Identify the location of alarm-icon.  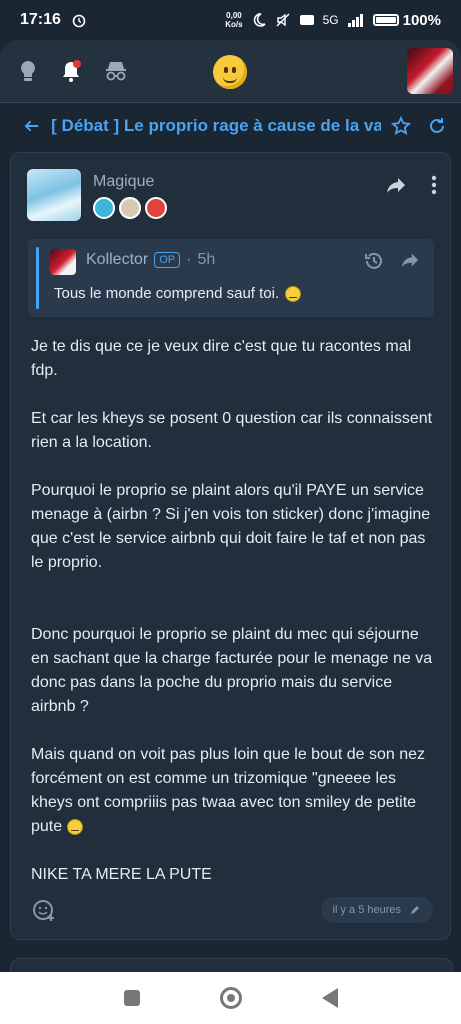
(79, 21).